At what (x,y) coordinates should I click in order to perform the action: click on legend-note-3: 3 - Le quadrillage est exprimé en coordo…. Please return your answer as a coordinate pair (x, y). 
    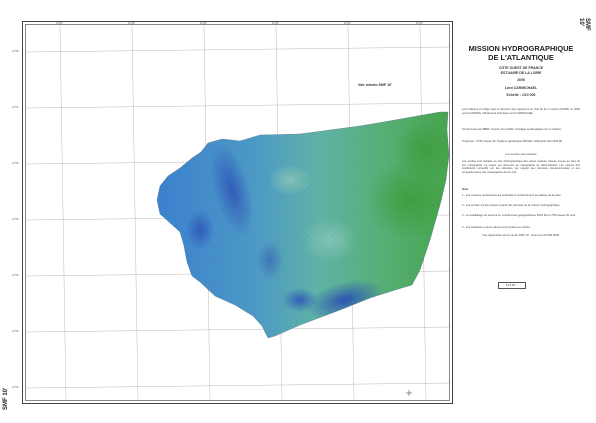
    Looking at the image, I should click on (519, 215).